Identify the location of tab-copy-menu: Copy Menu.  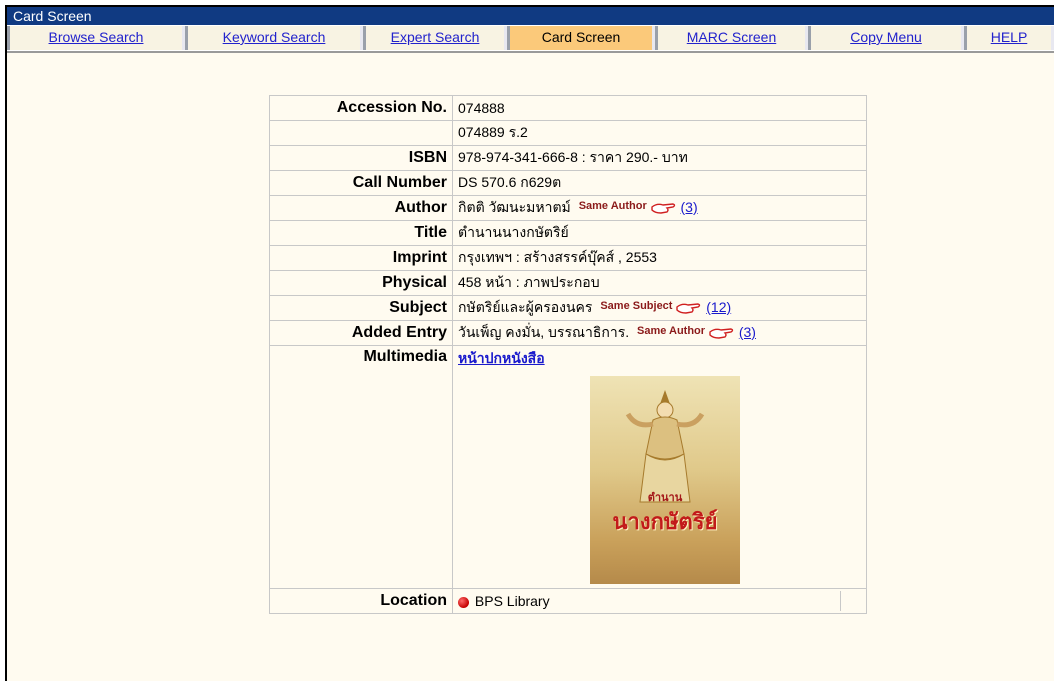
(886, 38).